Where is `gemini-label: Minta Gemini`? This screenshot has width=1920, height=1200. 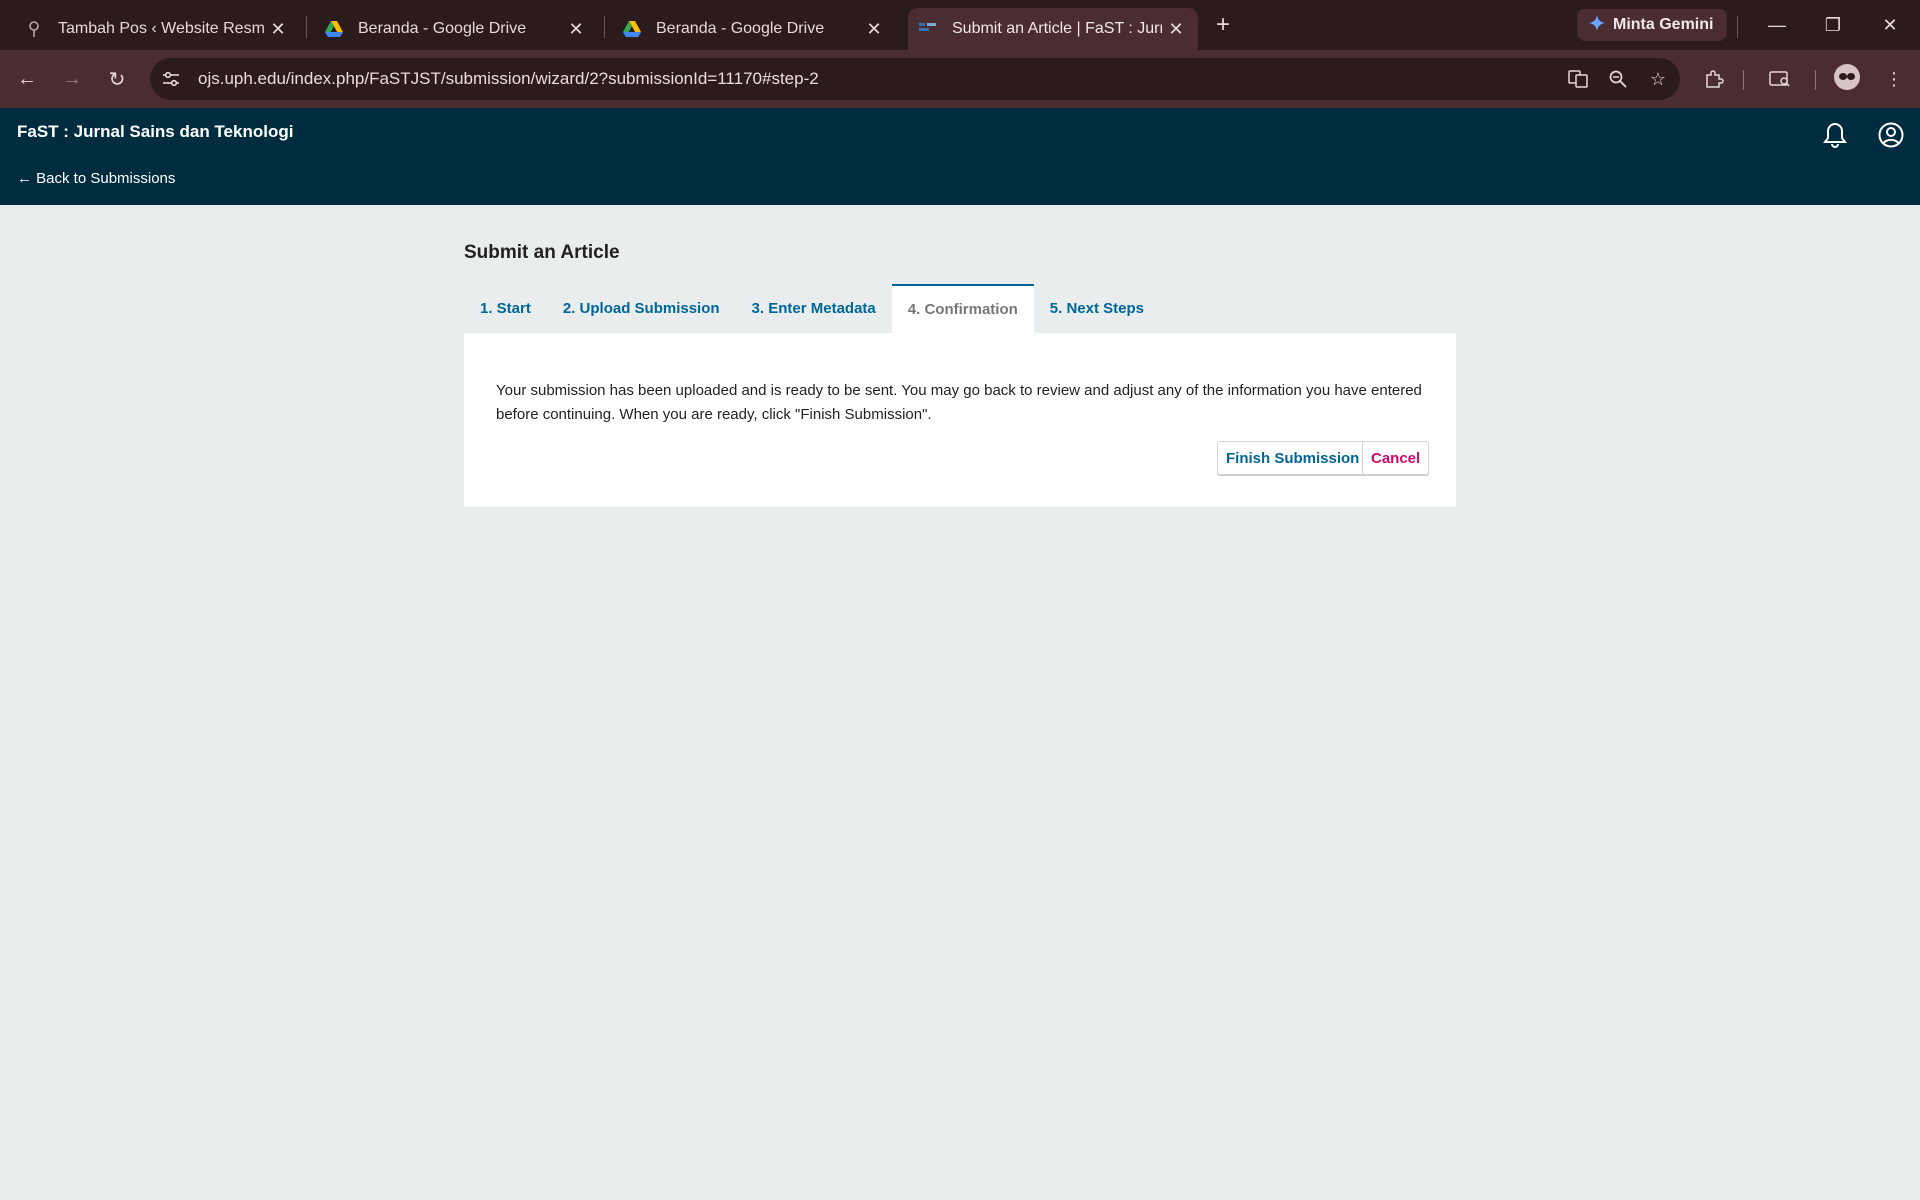 gemini-label: Minta Gemini is located at coordinates (1663, 24).